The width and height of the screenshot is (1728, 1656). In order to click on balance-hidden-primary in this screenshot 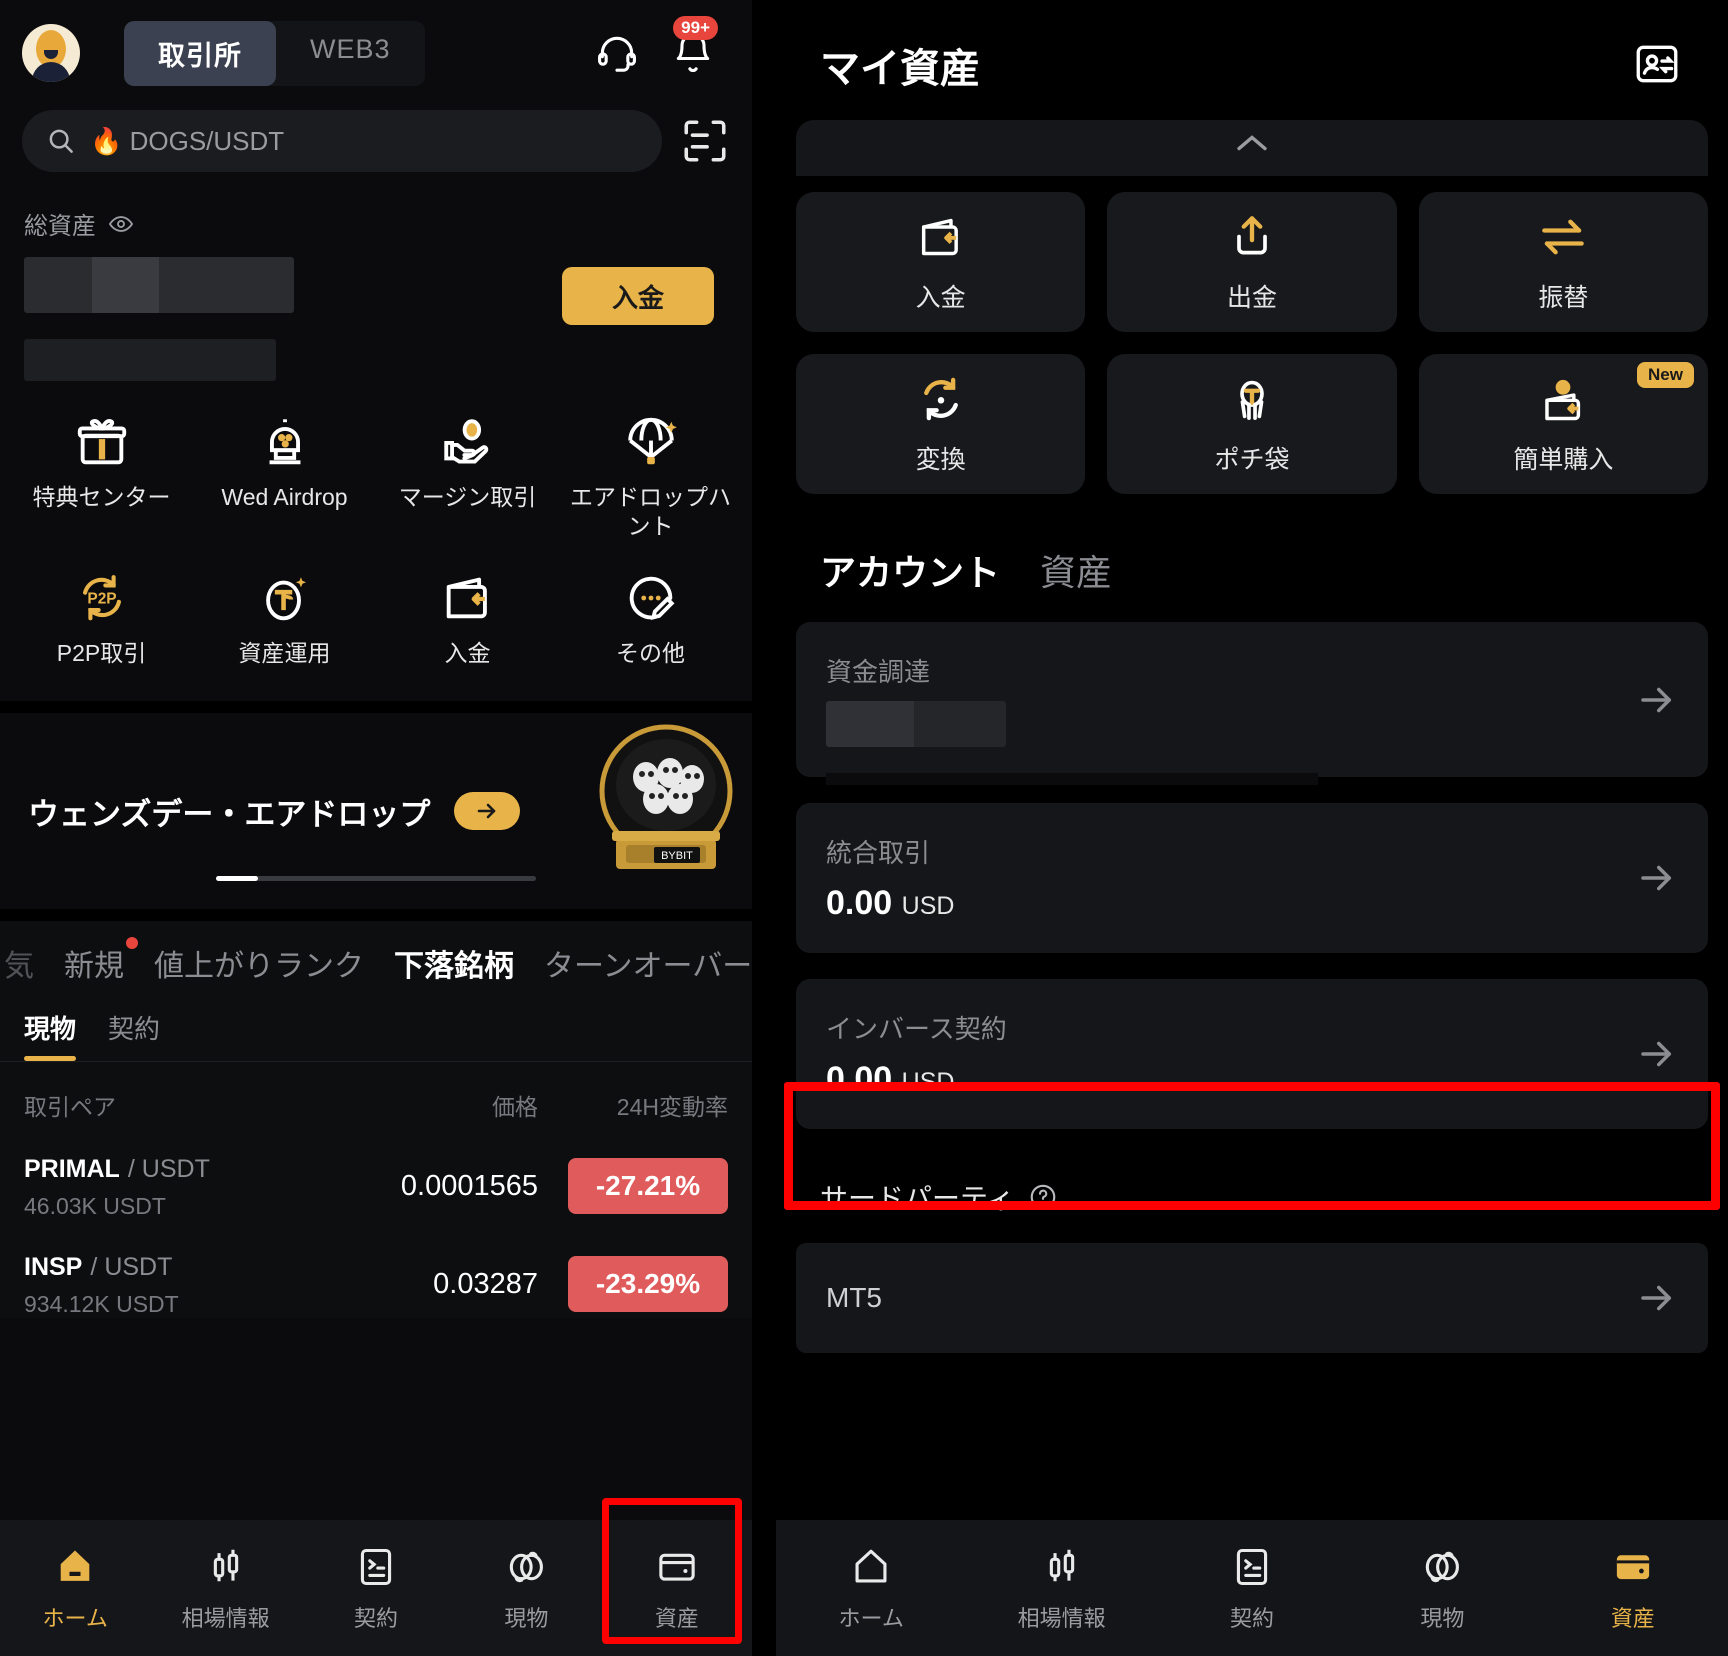, I will do `click(159, 285)`.